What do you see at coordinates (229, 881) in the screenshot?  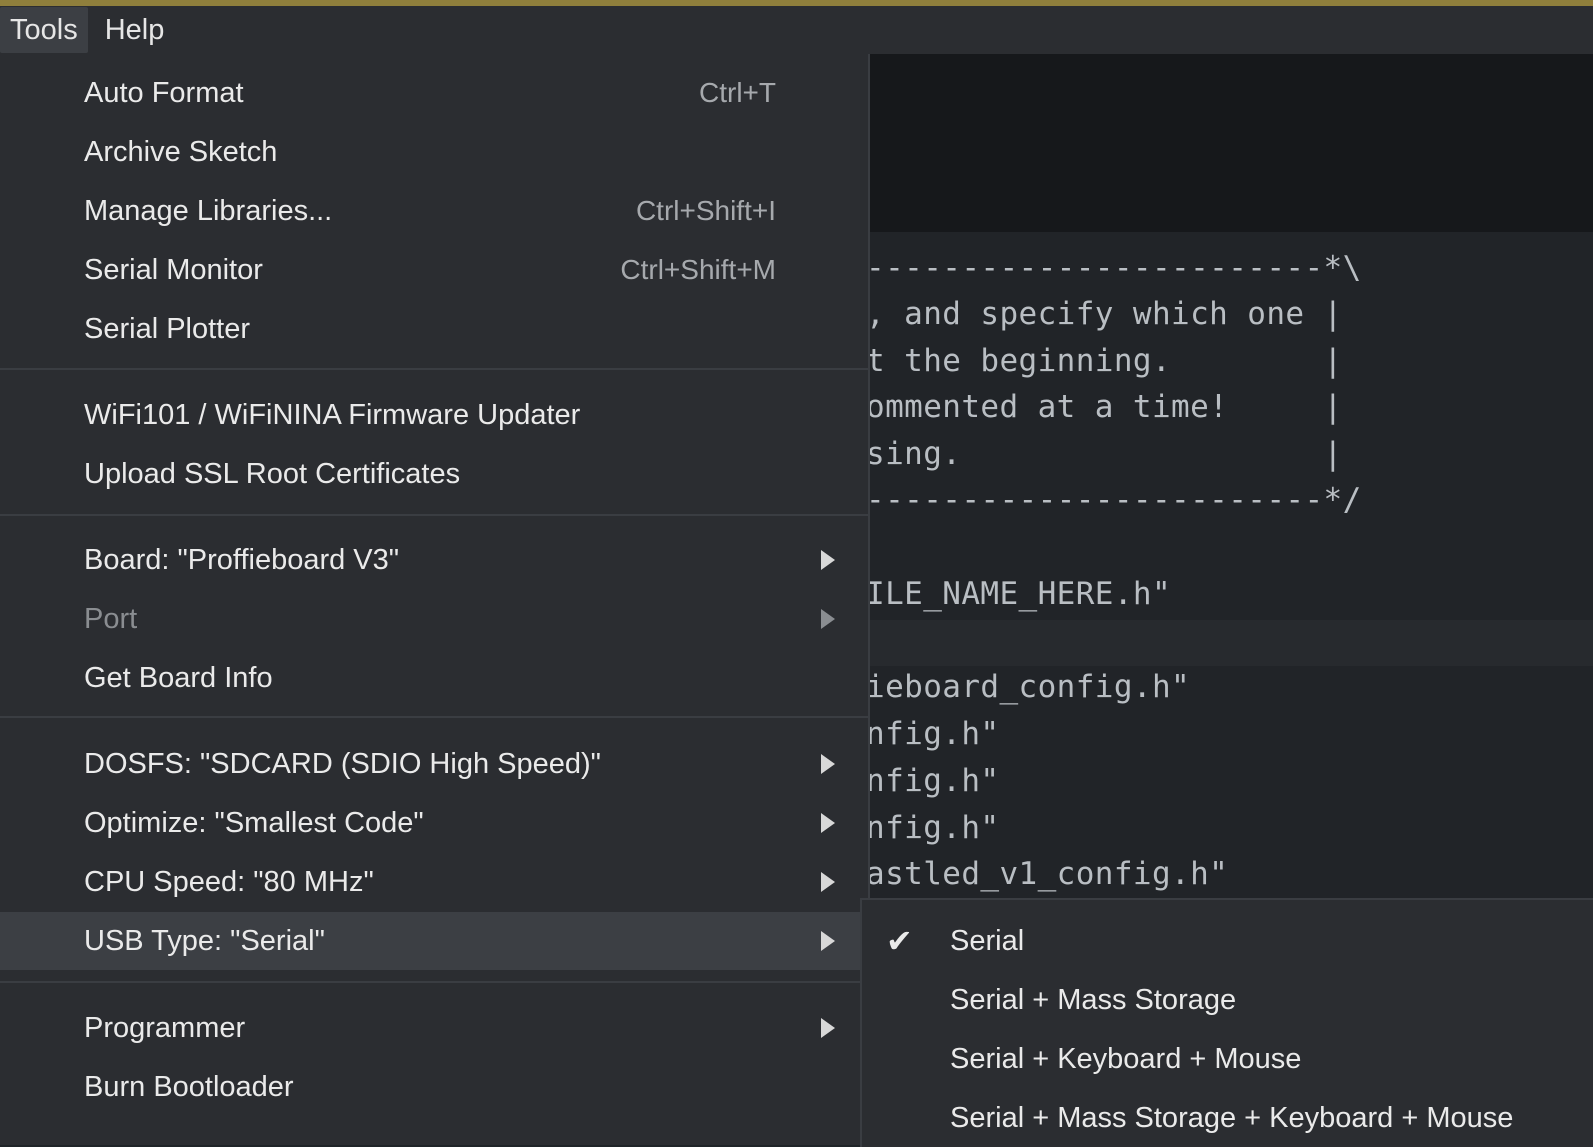 I see `menu-item-label: CPU Speed: "80 MHz"` at bounding box center [229, 881].